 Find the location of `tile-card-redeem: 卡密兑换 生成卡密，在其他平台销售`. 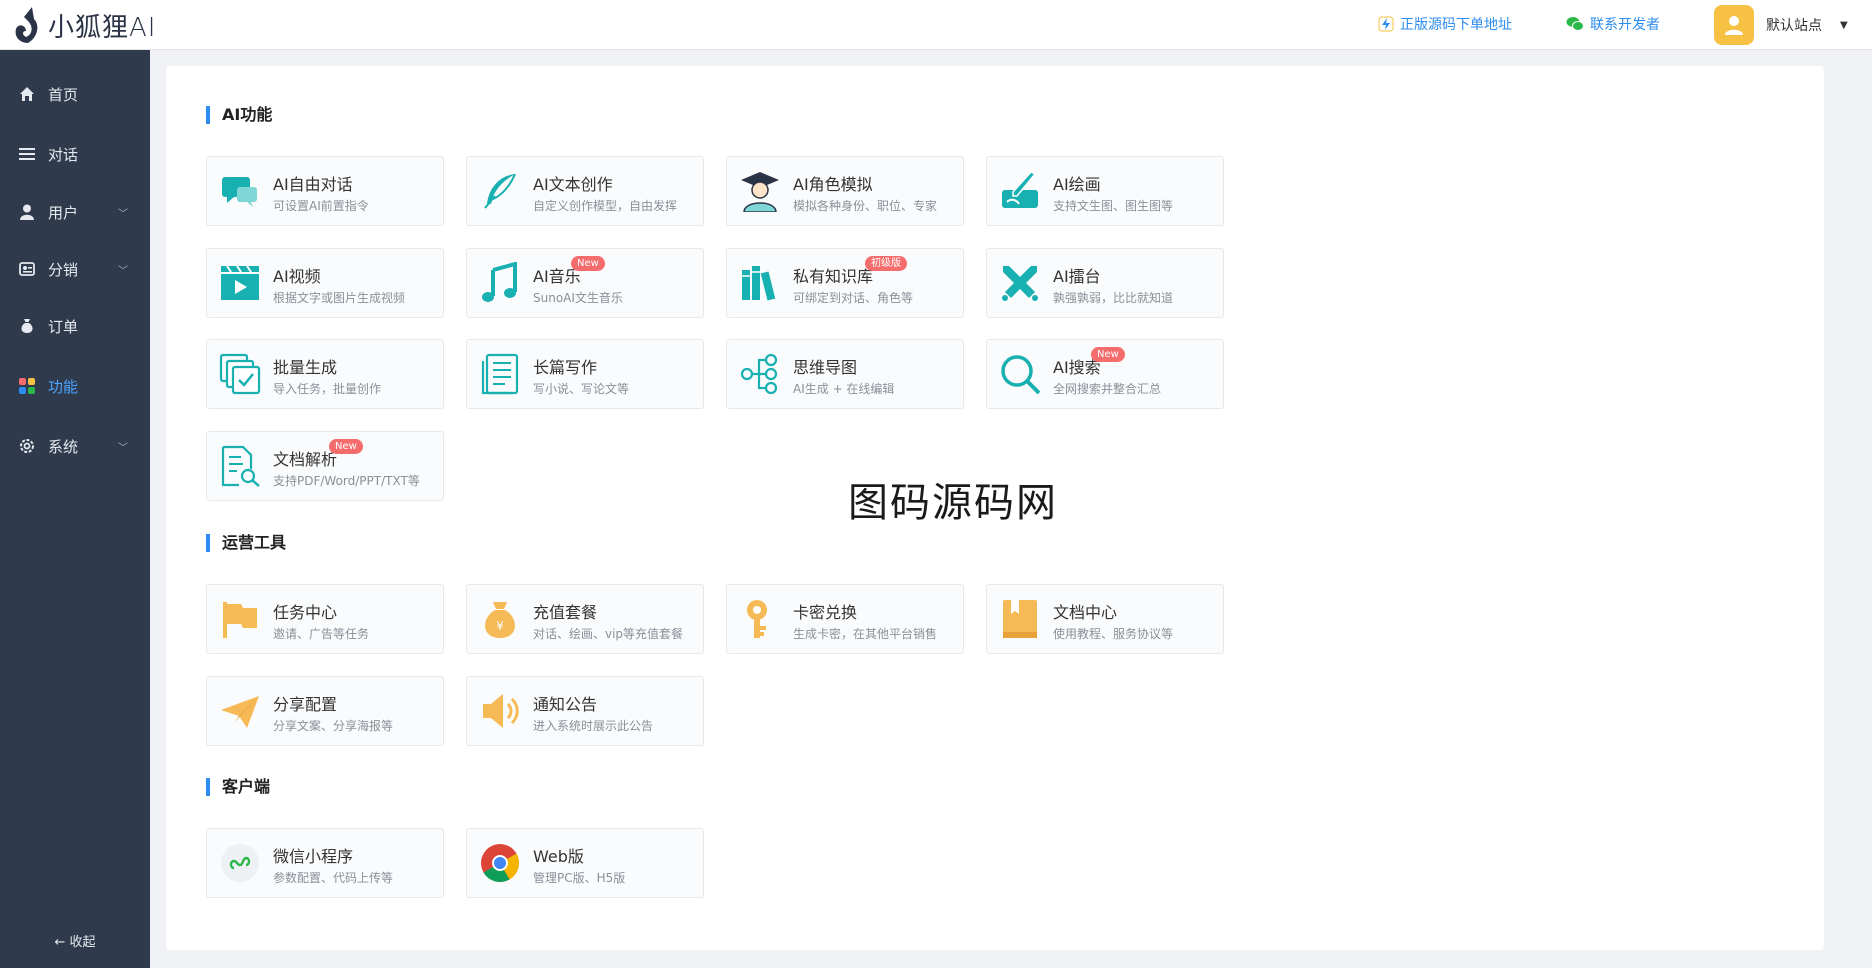

tile-card-redeem: 卡密兑换 生成卡密，在其他平台销售 is located at coordinates (845, 619).